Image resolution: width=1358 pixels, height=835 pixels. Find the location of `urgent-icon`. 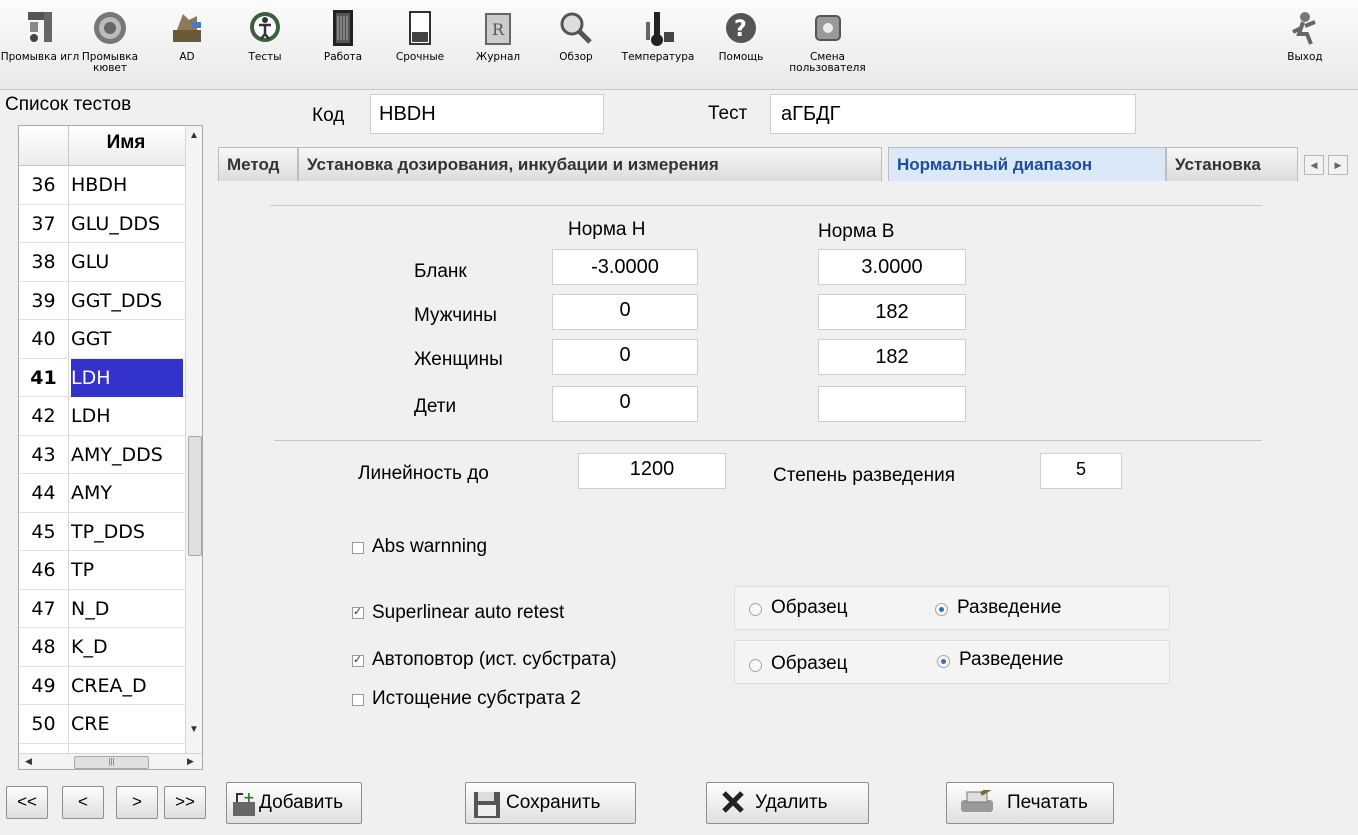

urgent-icon is located at coordinates (420, 28).